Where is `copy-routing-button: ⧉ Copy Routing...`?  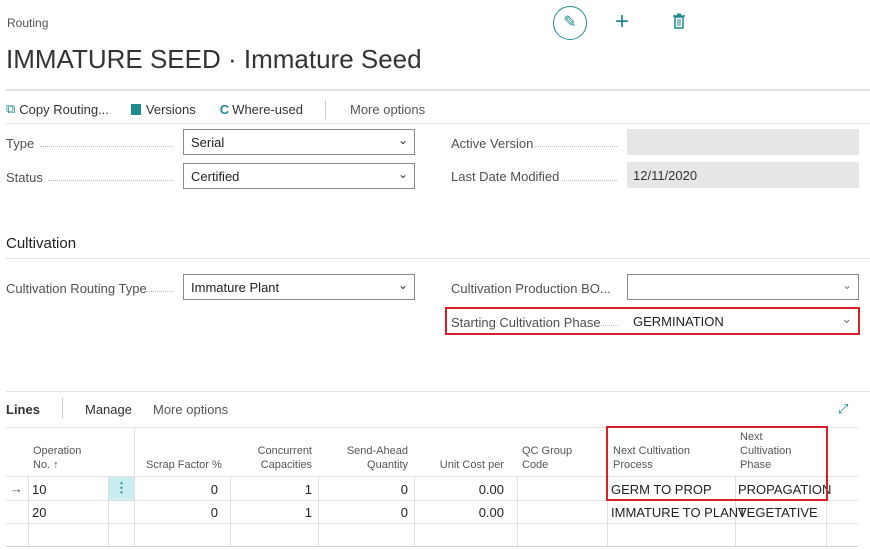 copy-routing-button: ⧉ Copy Routing... is located at coordinates (57, 109).